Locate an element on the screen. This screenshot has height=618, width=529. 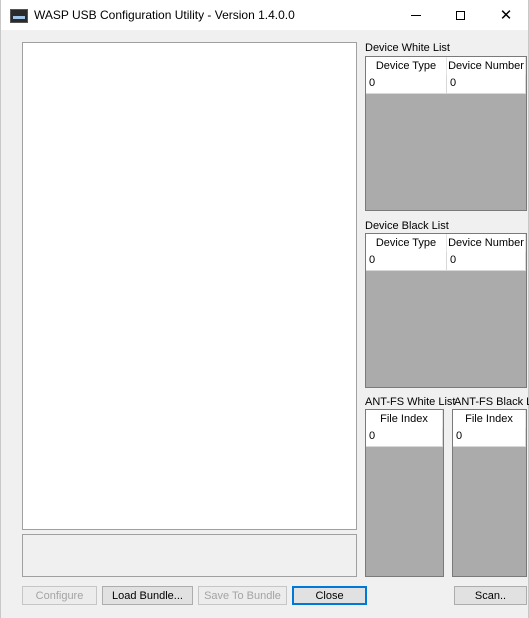
status-box is located at coordinates (189, 555).